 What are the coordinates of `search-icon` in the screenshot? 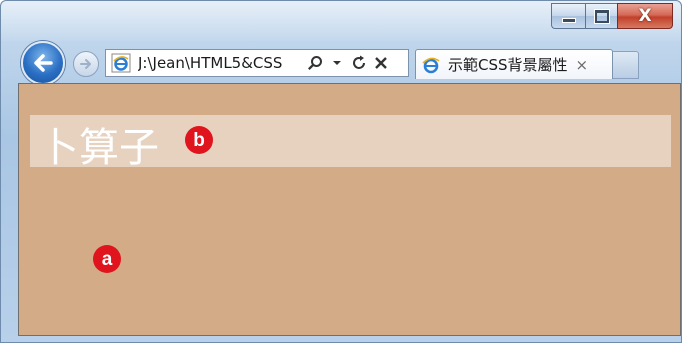 It's located at (315, 63).